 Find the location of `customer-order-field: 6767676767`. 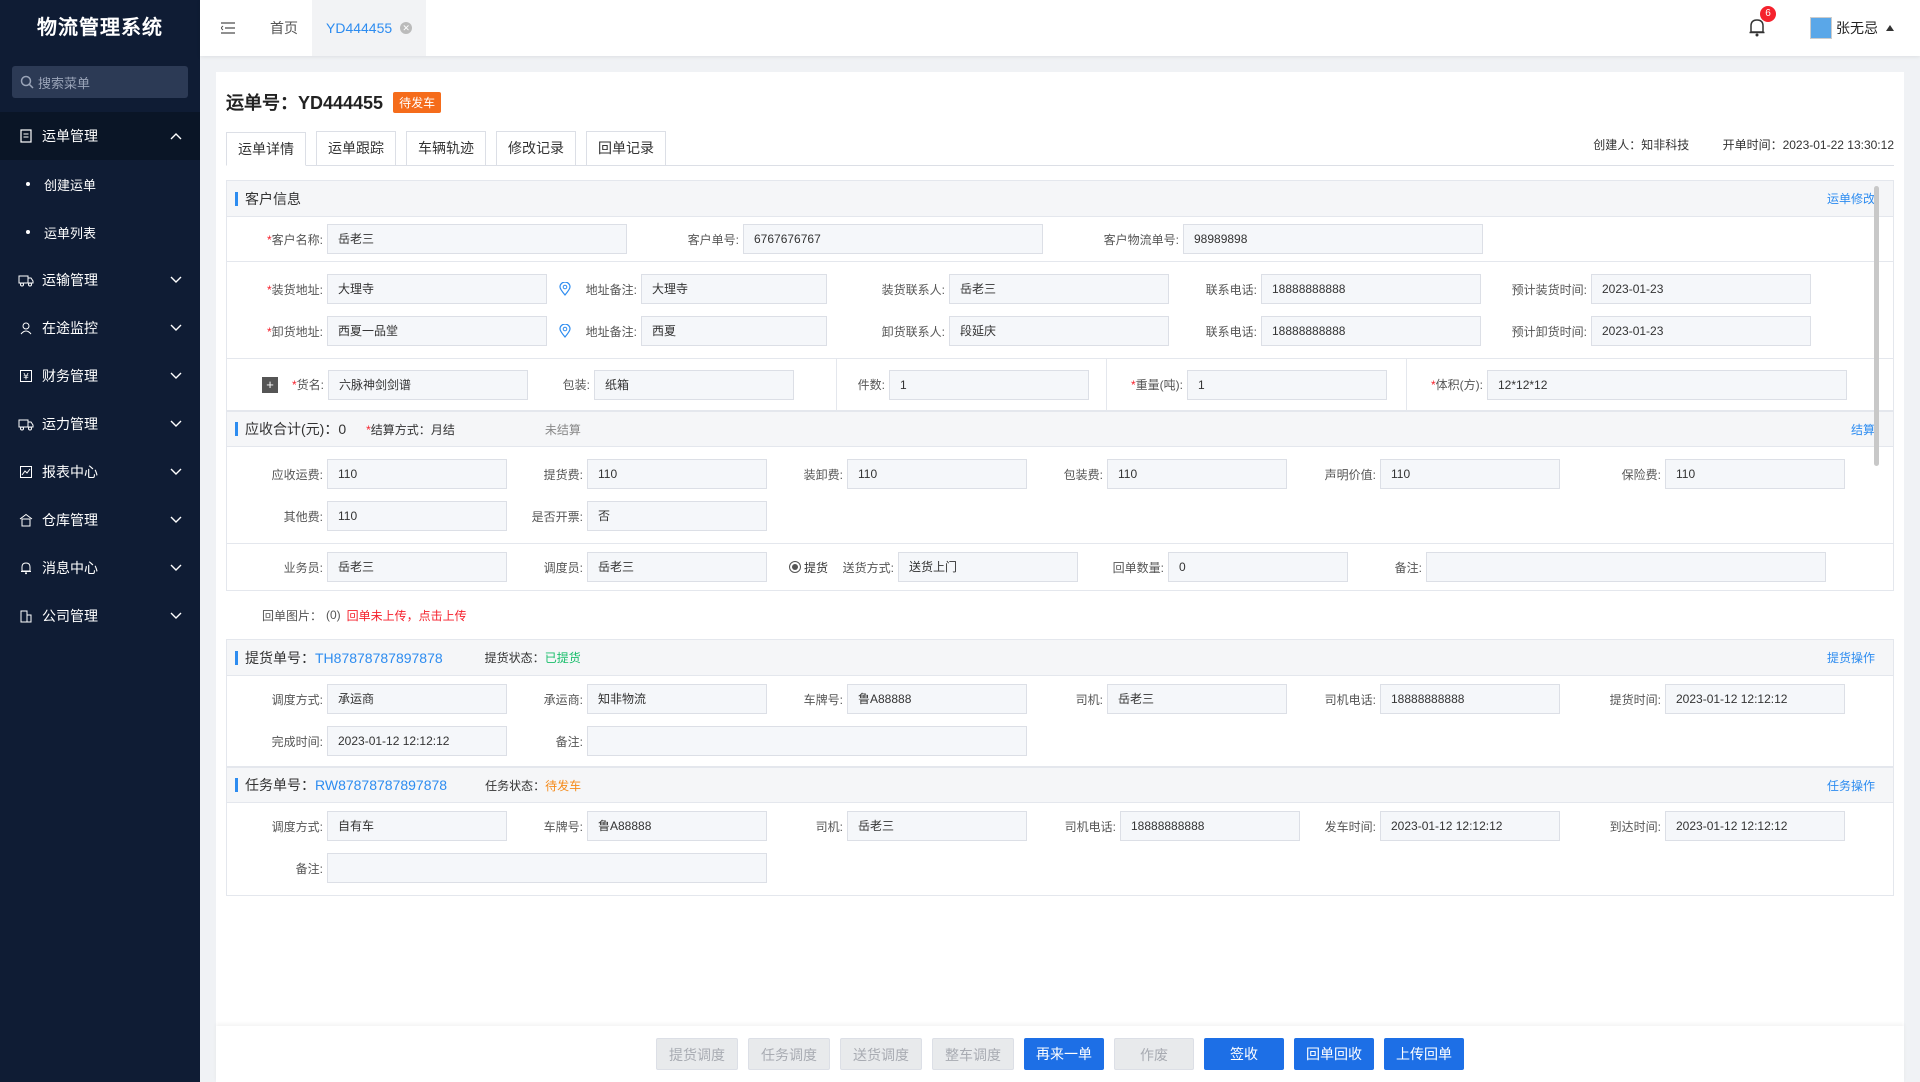

customer-order-field: 6767676767 is located at coordinates (893, 239).